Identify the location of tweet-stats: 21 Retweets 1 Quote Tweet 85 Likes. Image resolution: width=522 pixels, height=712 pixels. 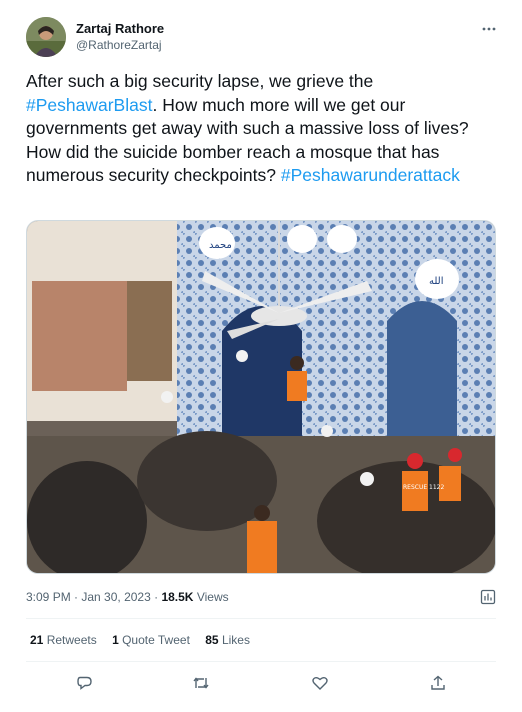
(146, 640).